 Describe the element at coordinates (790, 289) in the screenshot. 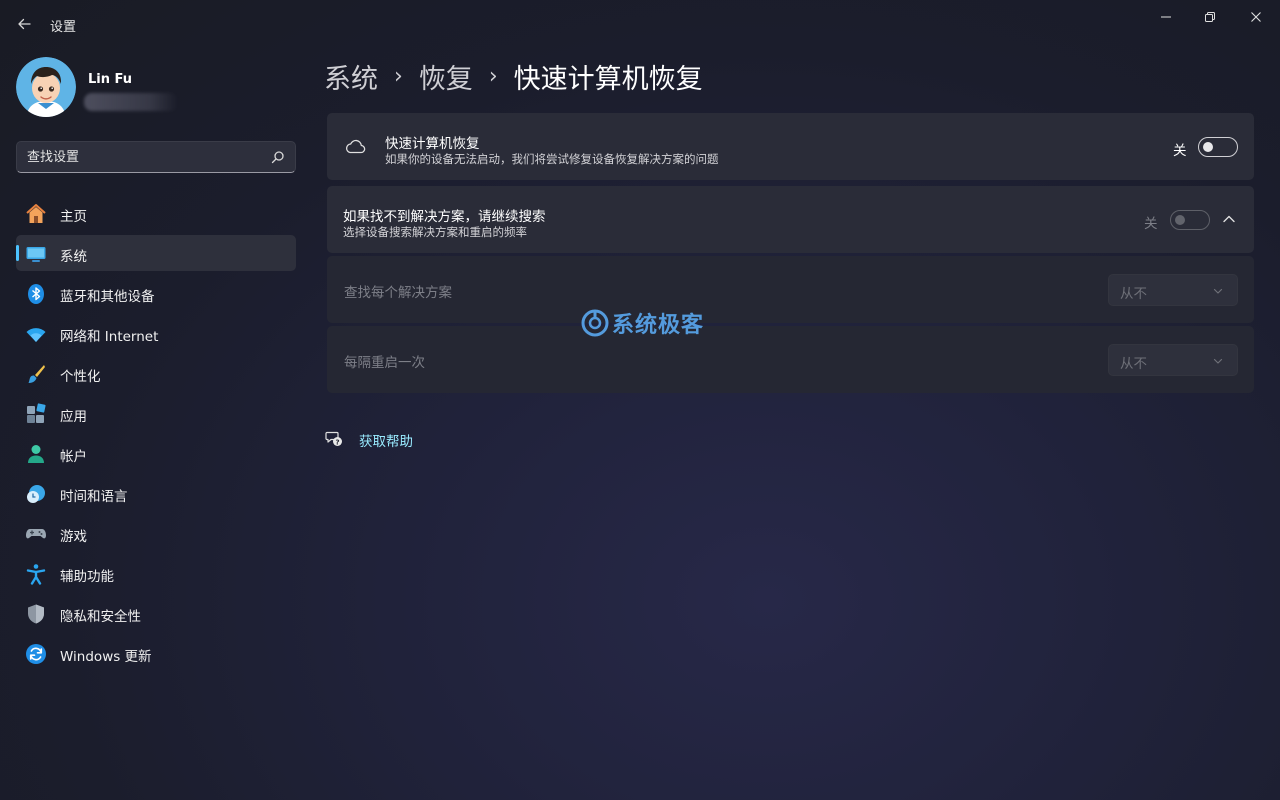

I see `find-solution-row: 查找每个解决方案 从不` at that location.